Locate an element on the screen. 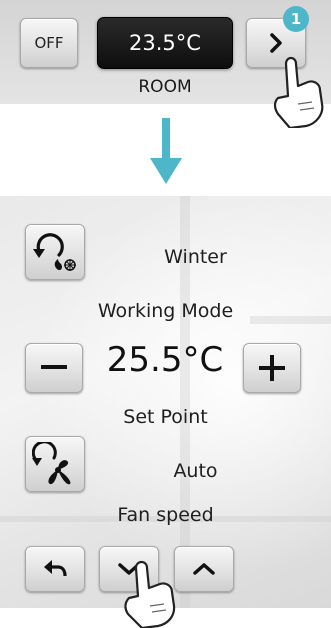 Image resolution: width=331 pixels, height=628 pixels. room-temperature-display: 23.5°C is located at coordinates (165, 43).